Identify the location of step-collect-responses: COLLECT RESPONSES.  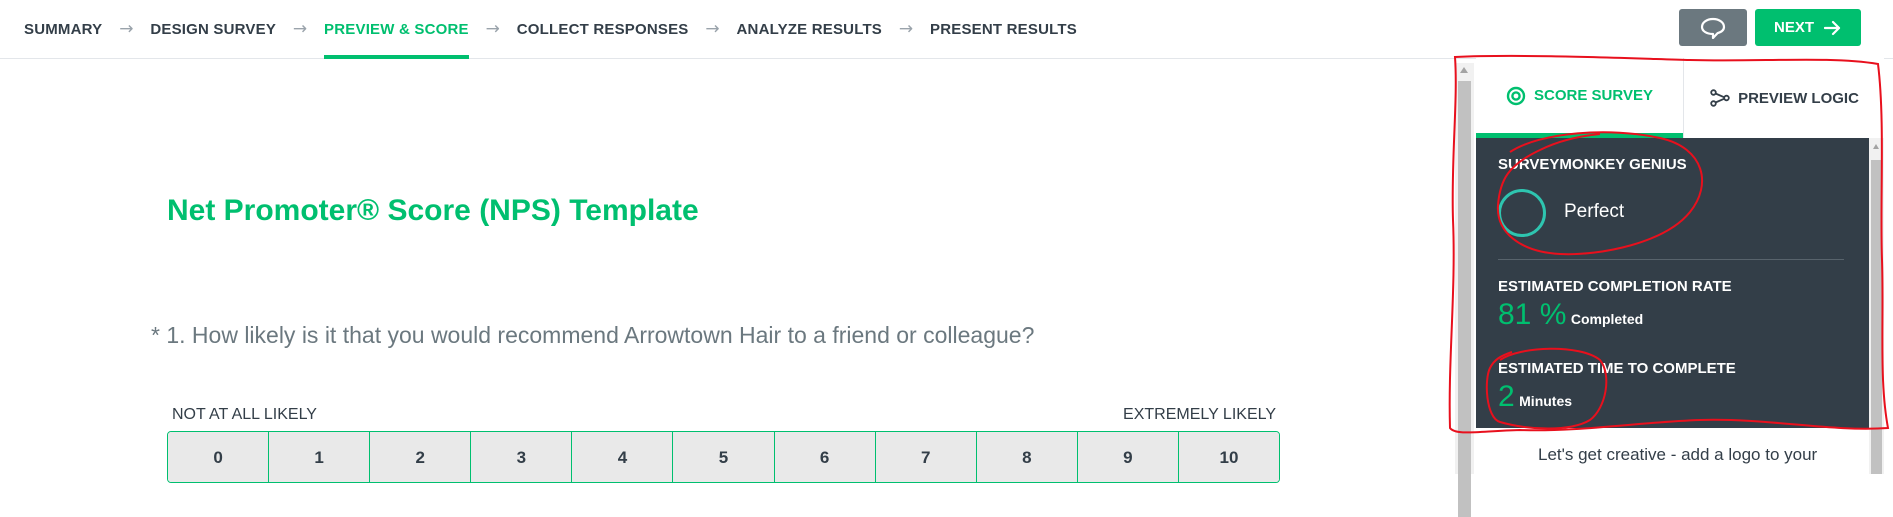
(603, 29).